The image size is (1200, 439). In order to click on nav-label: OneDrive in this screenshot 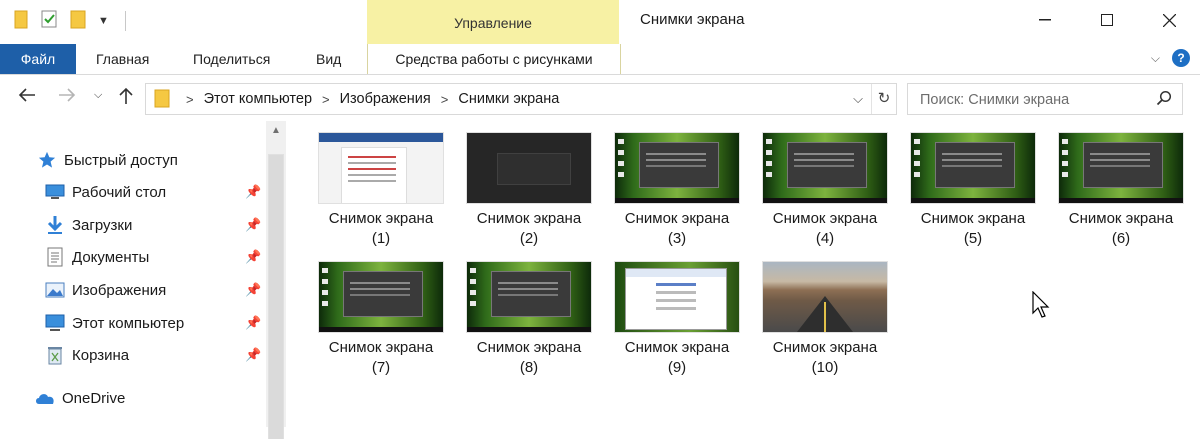, I will do `click(94, 398)`.